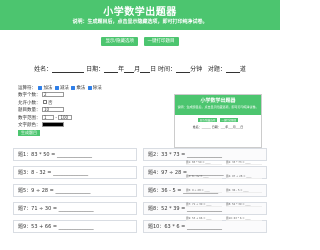 This screenshot has width=320, height=250. I want to click on date-label: 日期：, so click(95, 69).